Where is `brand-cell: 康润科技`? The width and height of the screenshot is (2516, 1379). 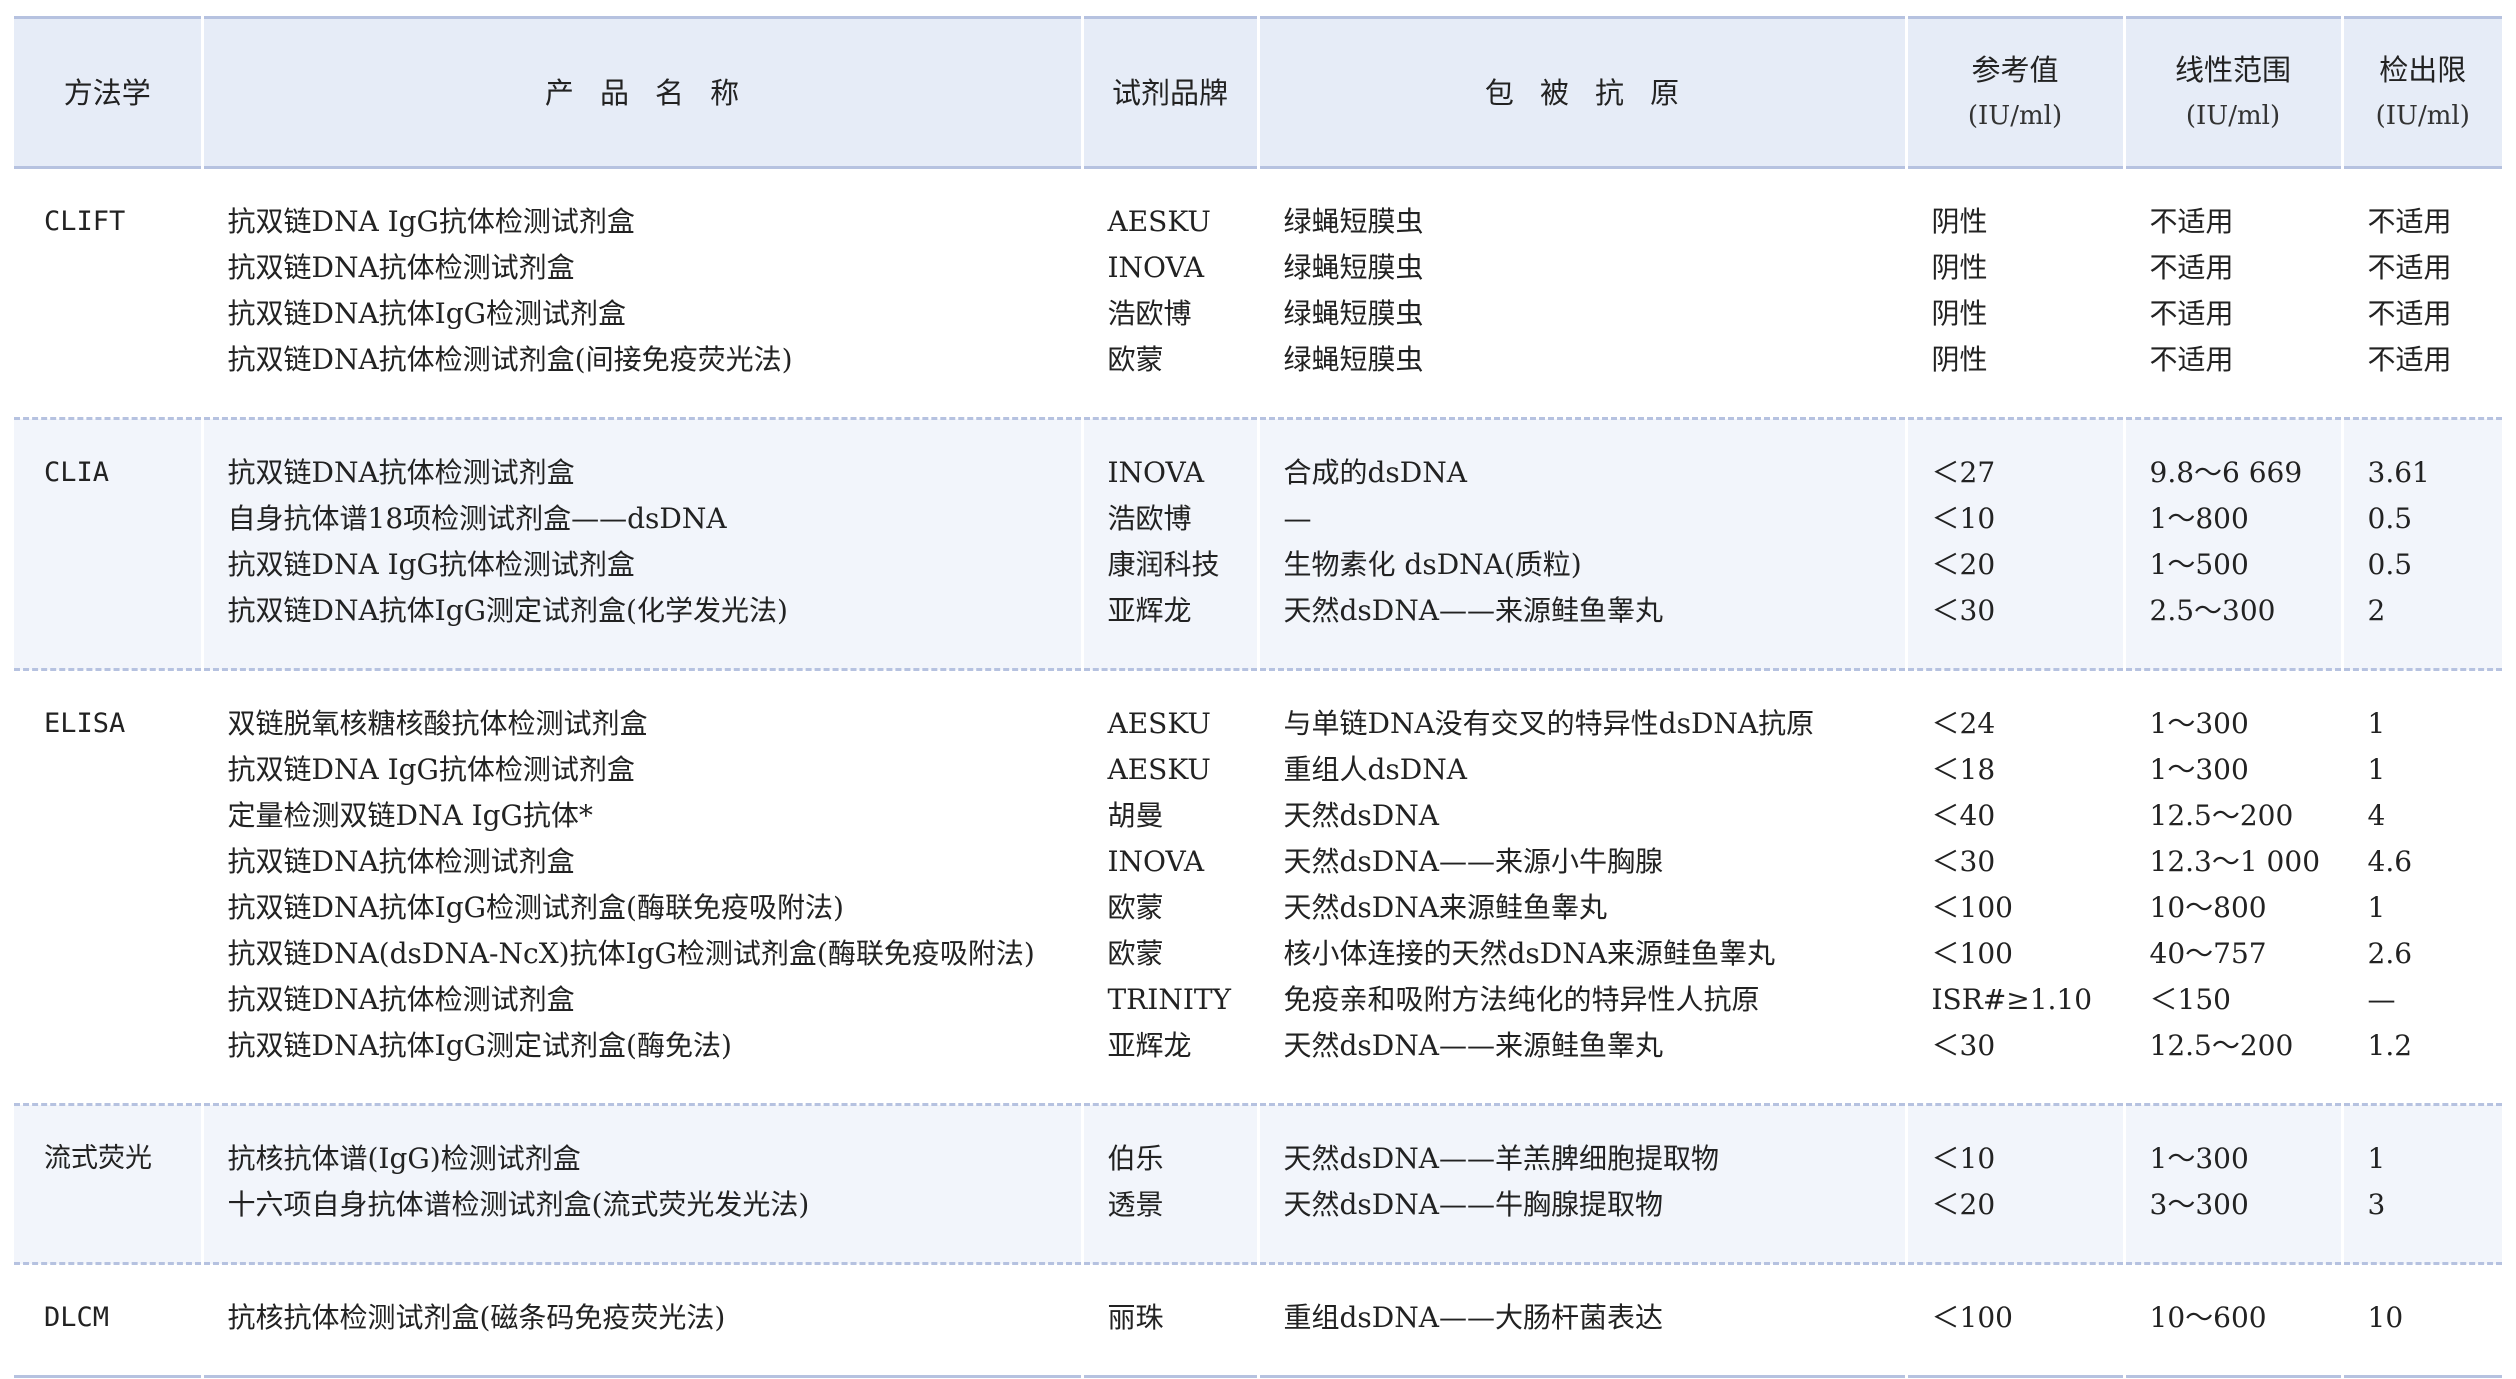
brand-cell: 康润科技 is located at coordinates (1169, 565).